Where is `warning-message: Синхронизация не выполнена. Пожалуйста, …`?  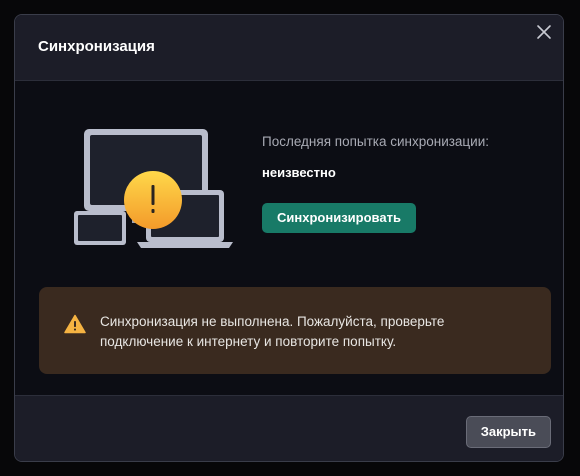
warning-message: Синхронизация не выполнена. Пожалуйста, … is located at coordinates (272, 331).